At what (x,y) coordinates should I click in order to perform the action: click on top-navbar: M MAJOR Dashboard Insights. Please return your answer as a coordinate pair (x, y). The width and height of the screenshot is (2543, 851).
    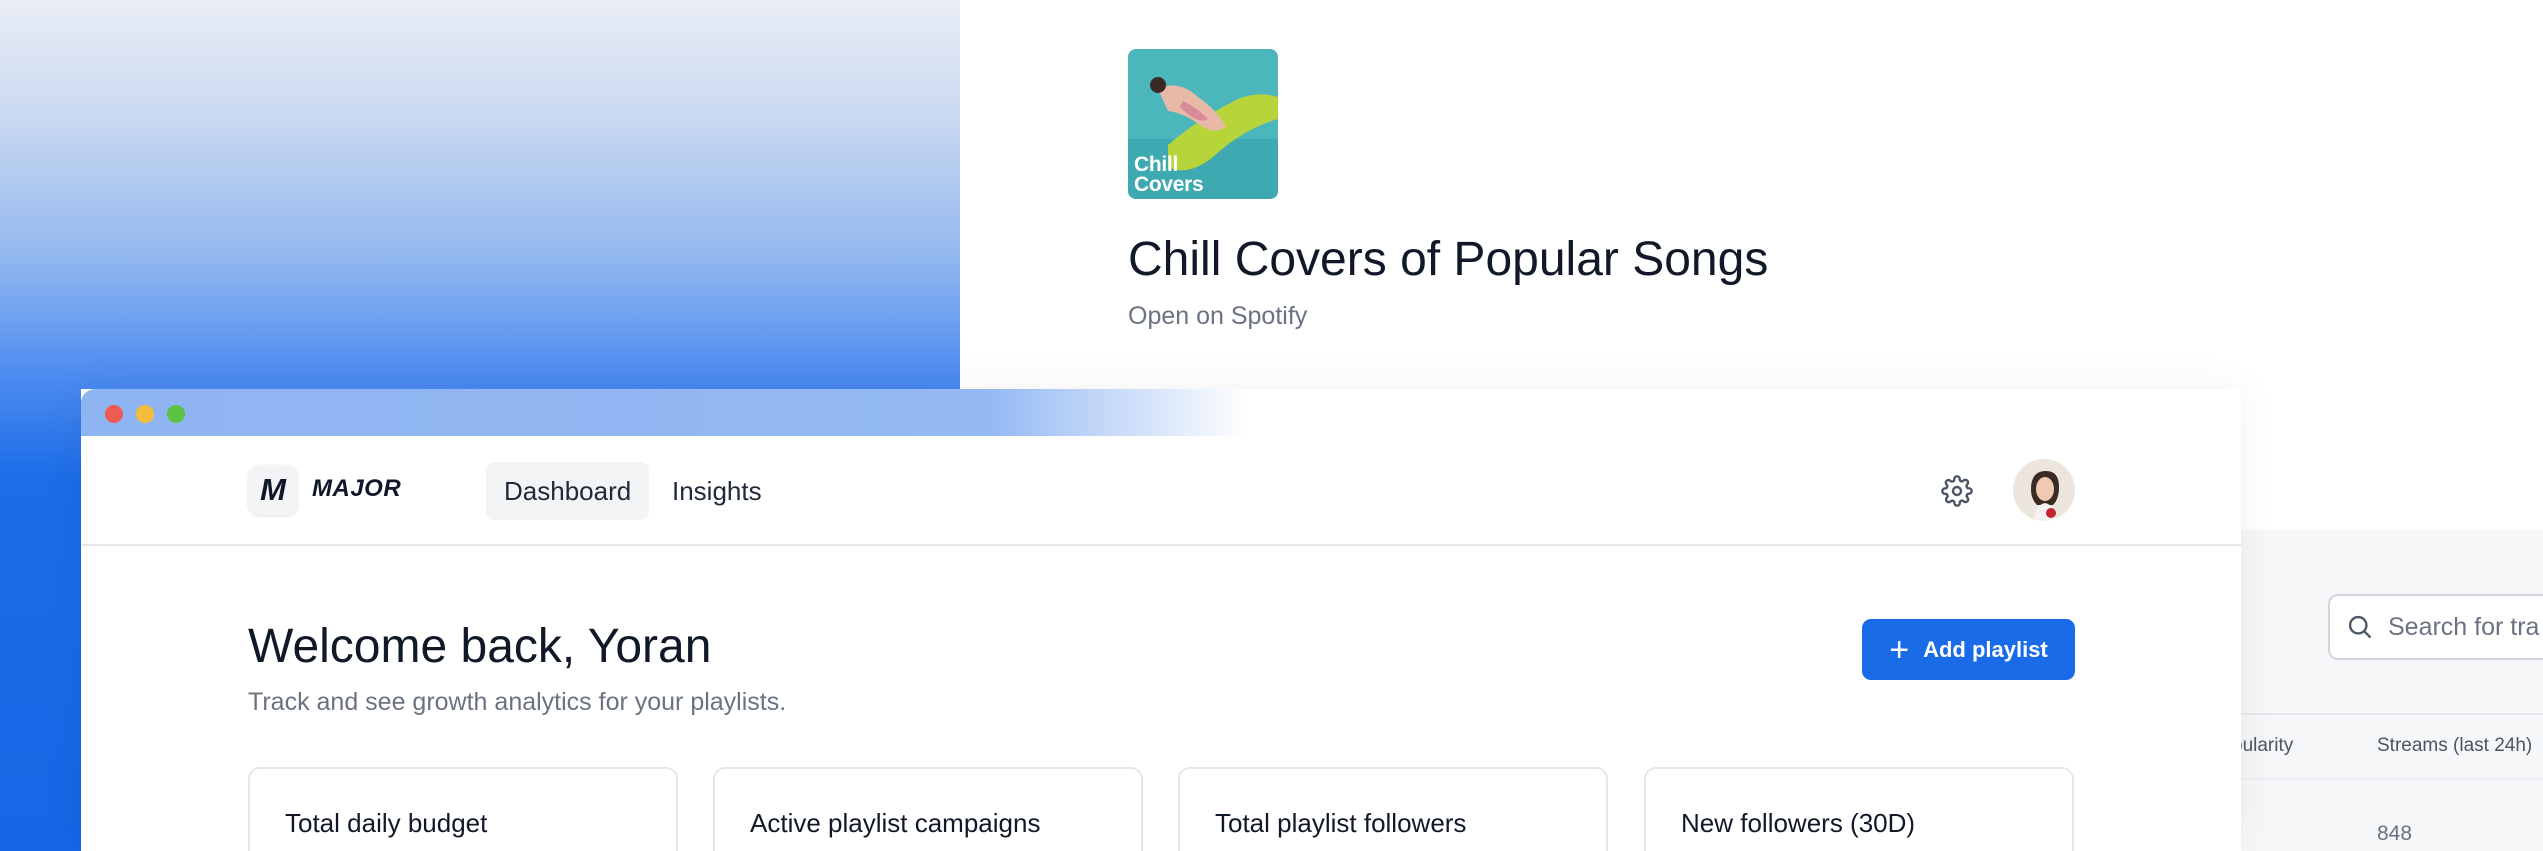
    Looking at the image, I should click on (1161, 491).